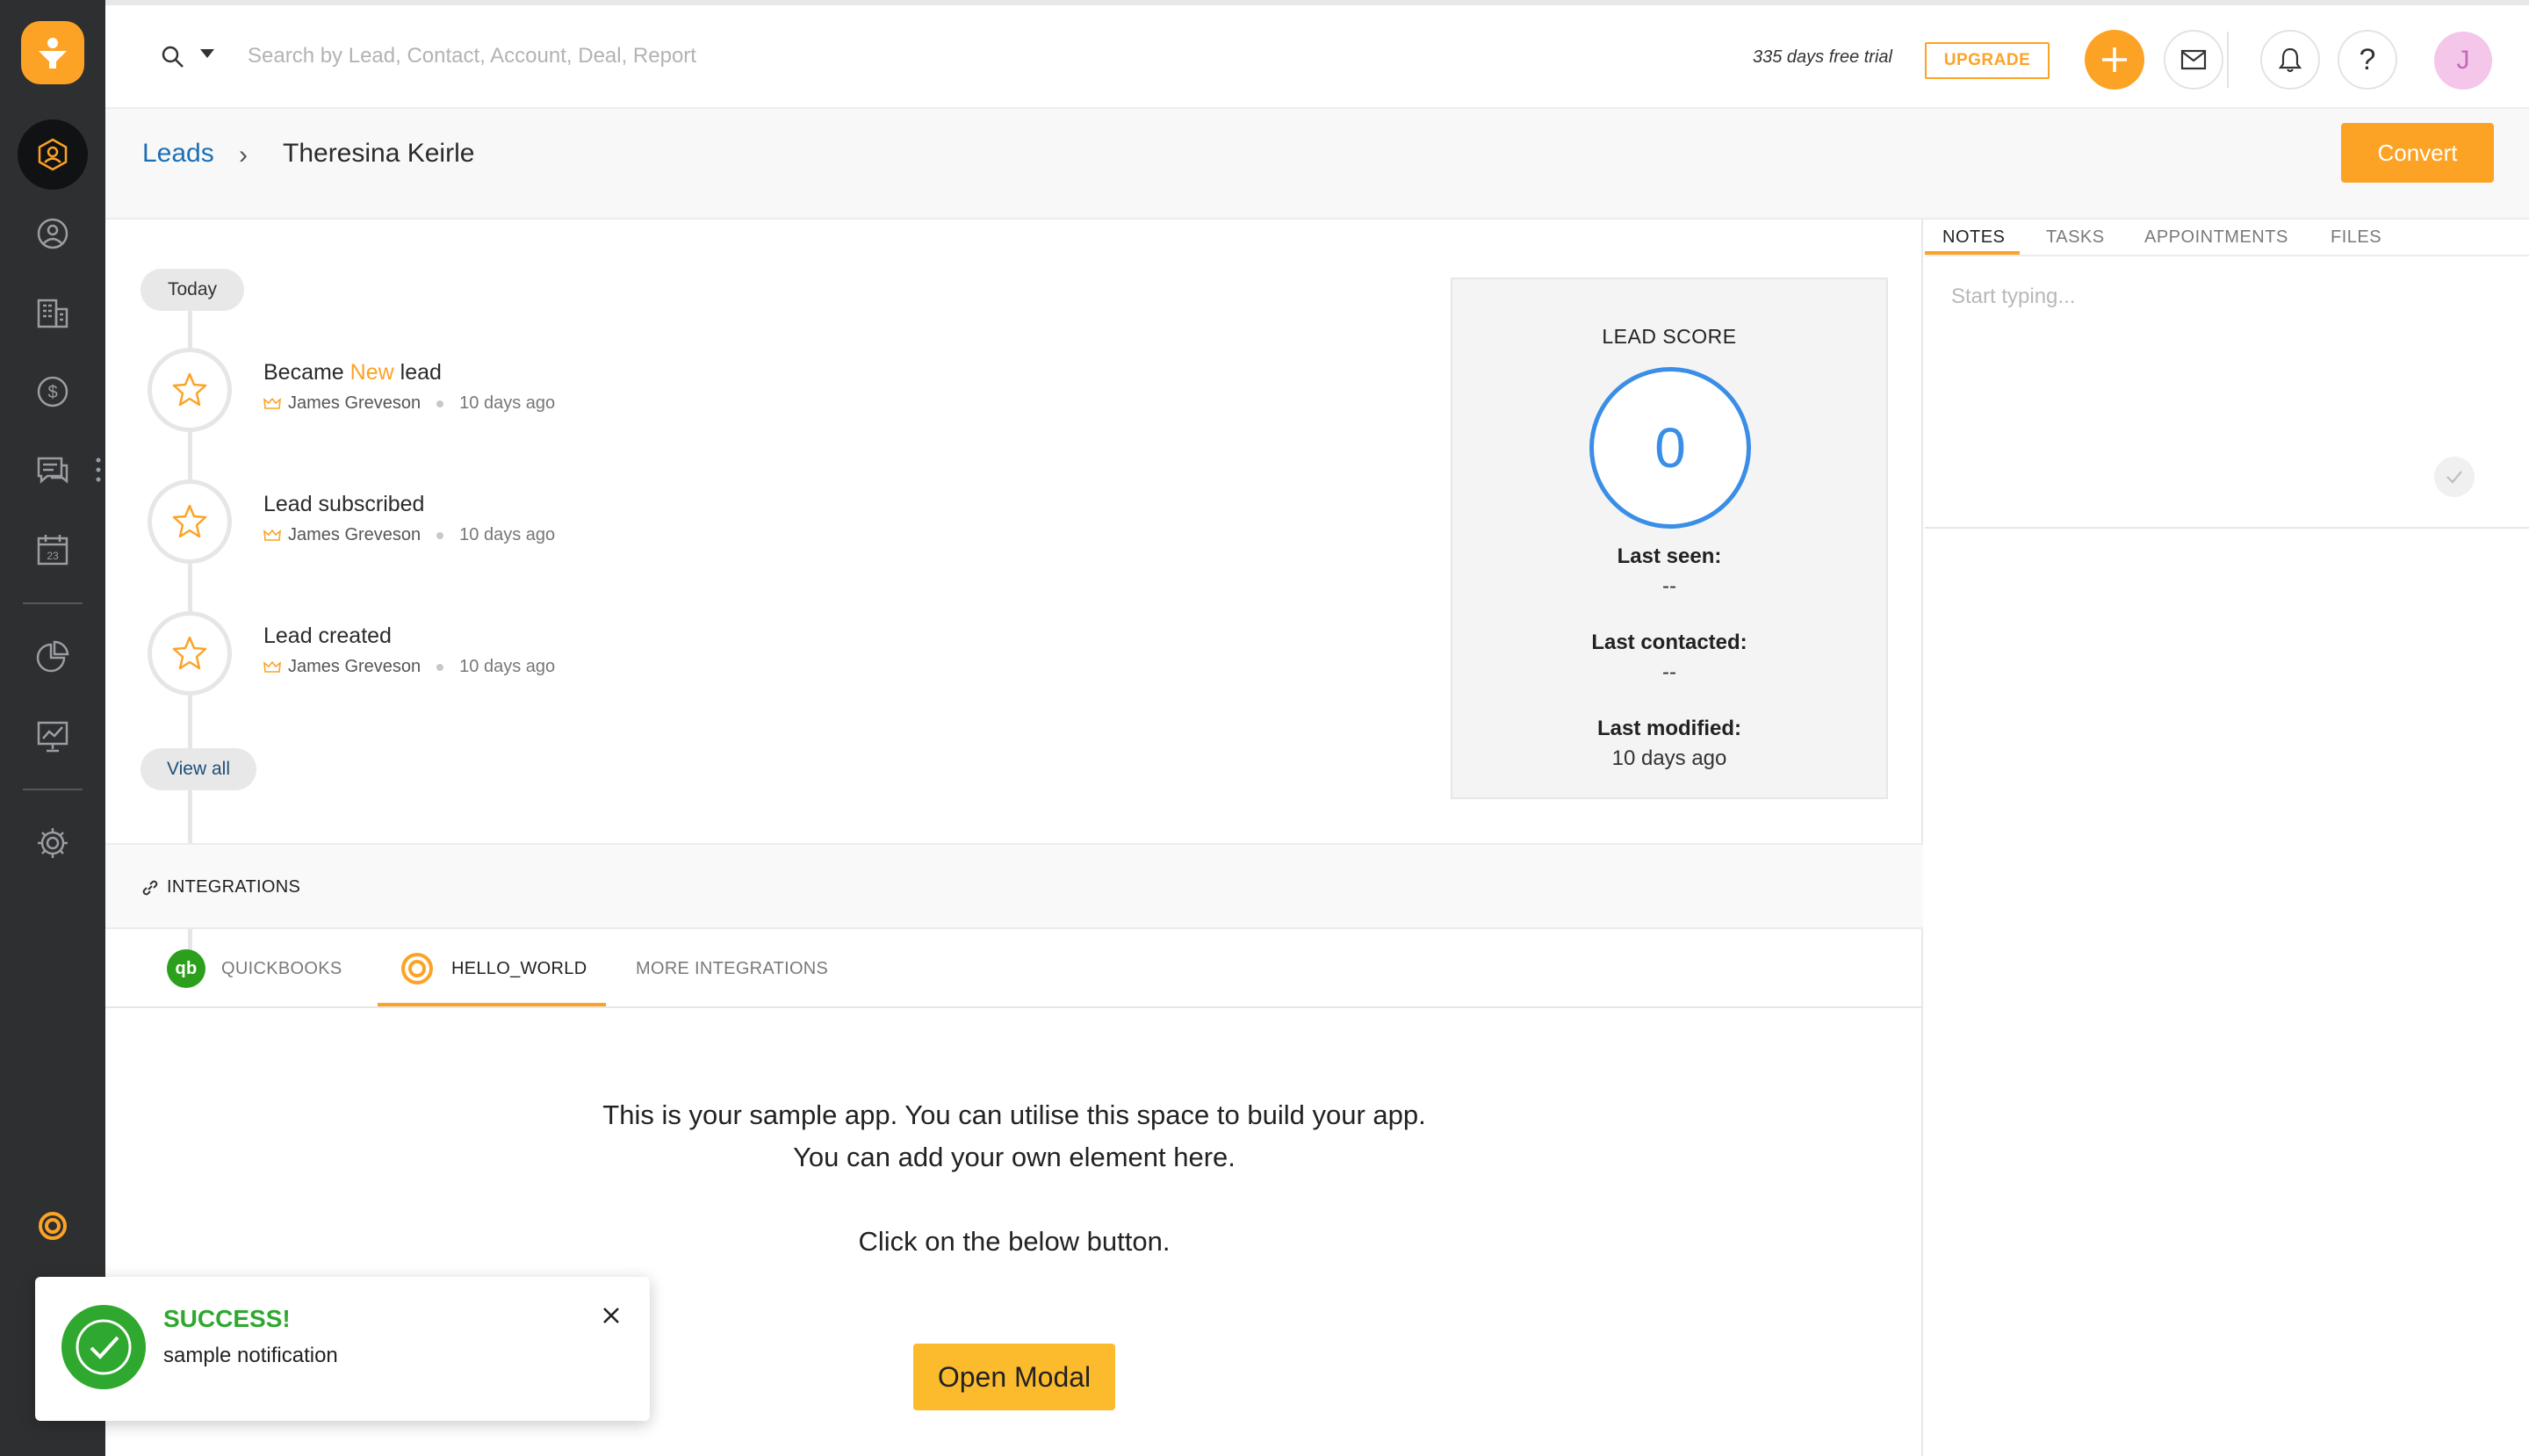 The image size is (2529, 1456). Describe the element at coordinates (2076, 237) in the screenshot. I see `tab-tasks: TASKS` at that location.